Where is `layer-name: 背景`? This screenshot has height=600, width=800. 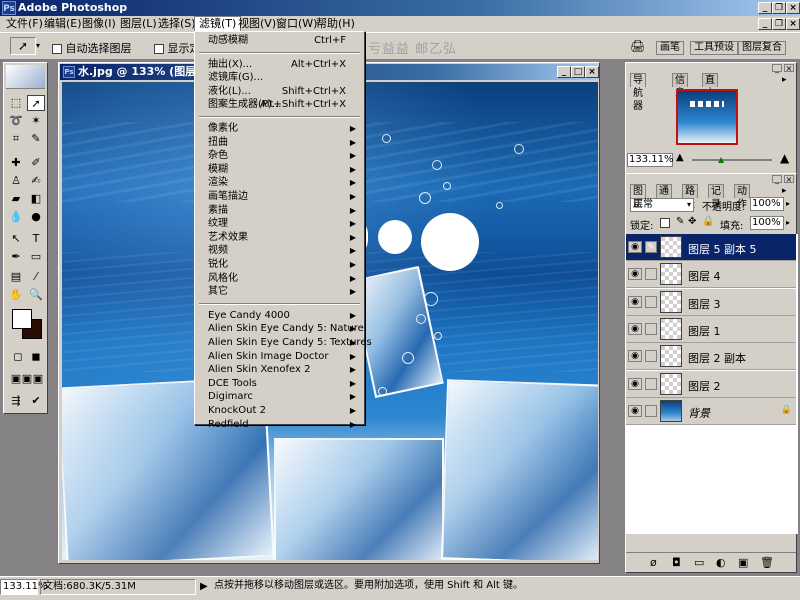
layer-name: 背景 is located at coordinates (699, 413).